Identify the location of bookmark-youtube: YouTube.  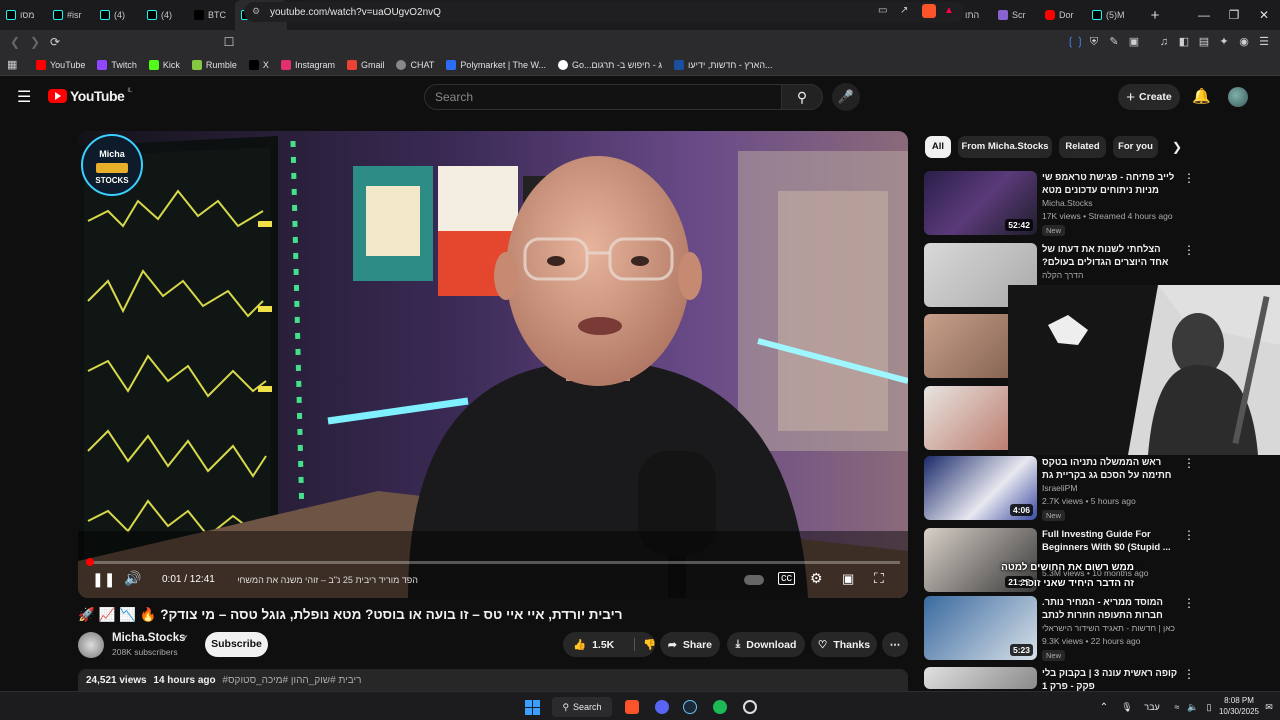
(60, 64).